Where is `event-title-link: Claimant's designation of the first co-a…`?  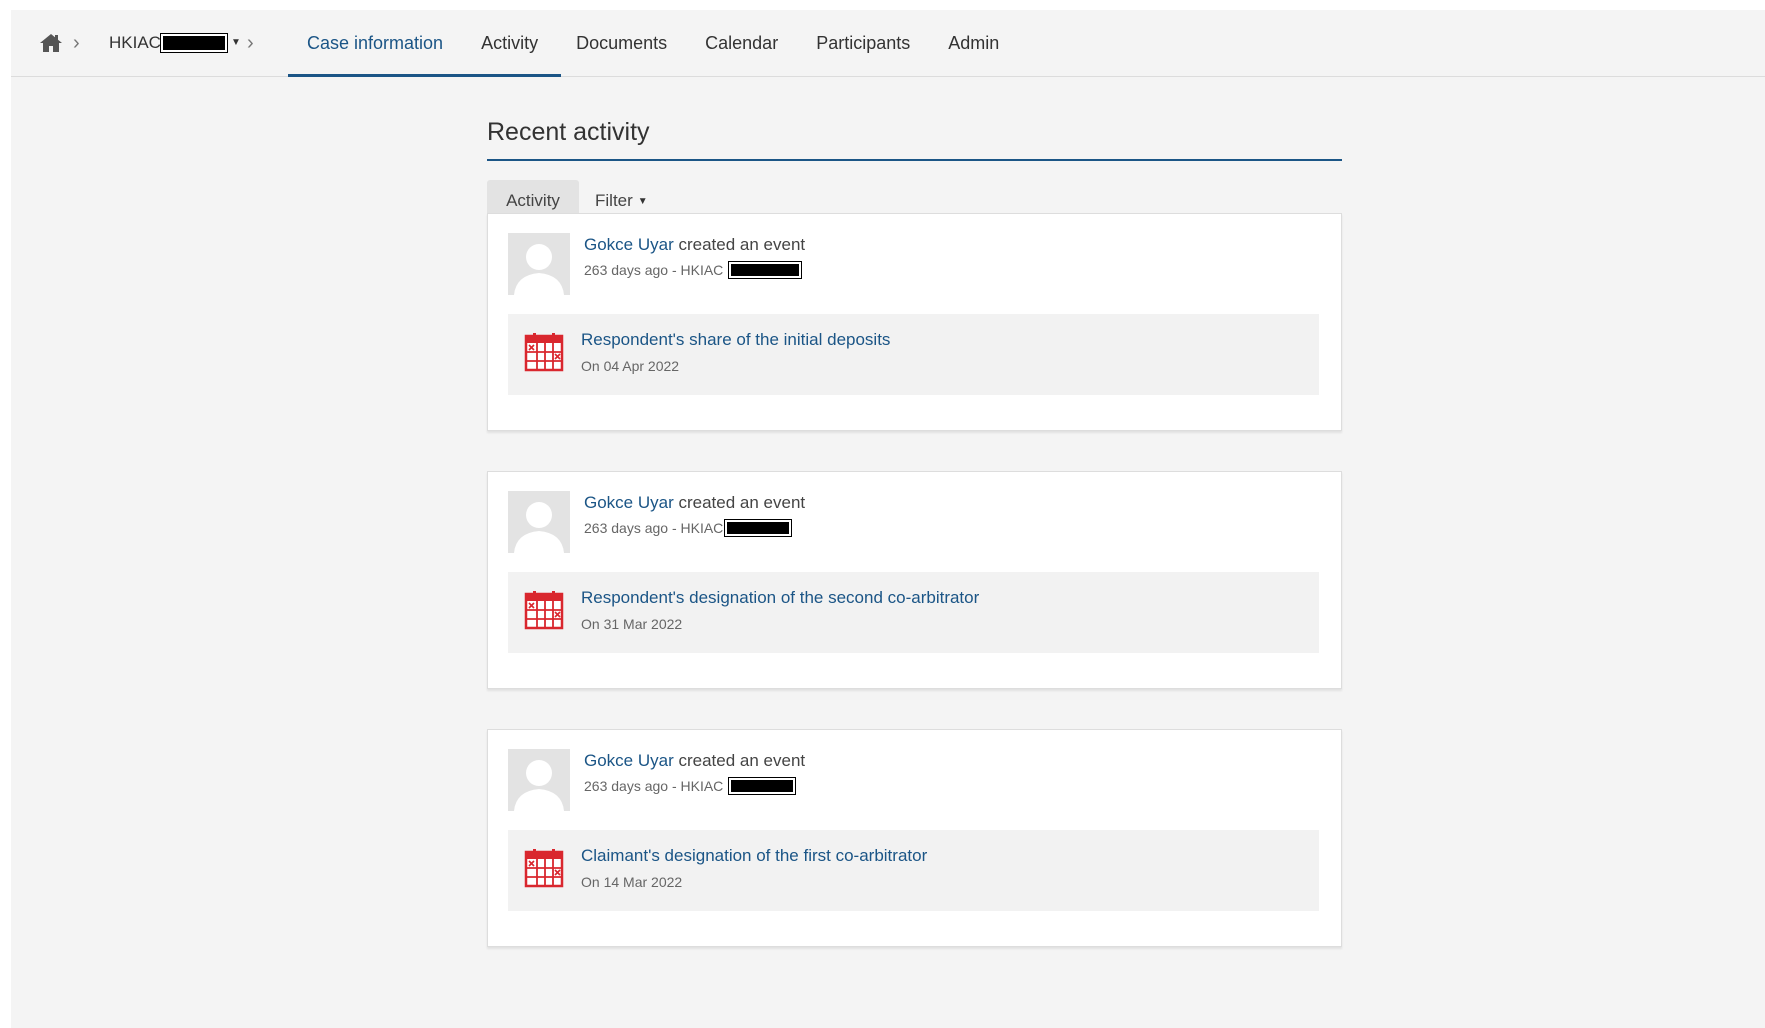
event-title-link: Claimant's designation of the first co-a… is located at coordinates (754, 856).